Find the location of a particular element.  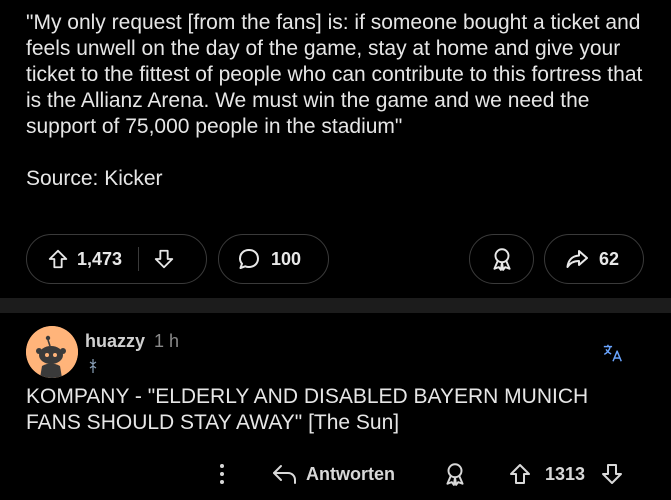

comment-award-button is located at coordinates (455, 474).